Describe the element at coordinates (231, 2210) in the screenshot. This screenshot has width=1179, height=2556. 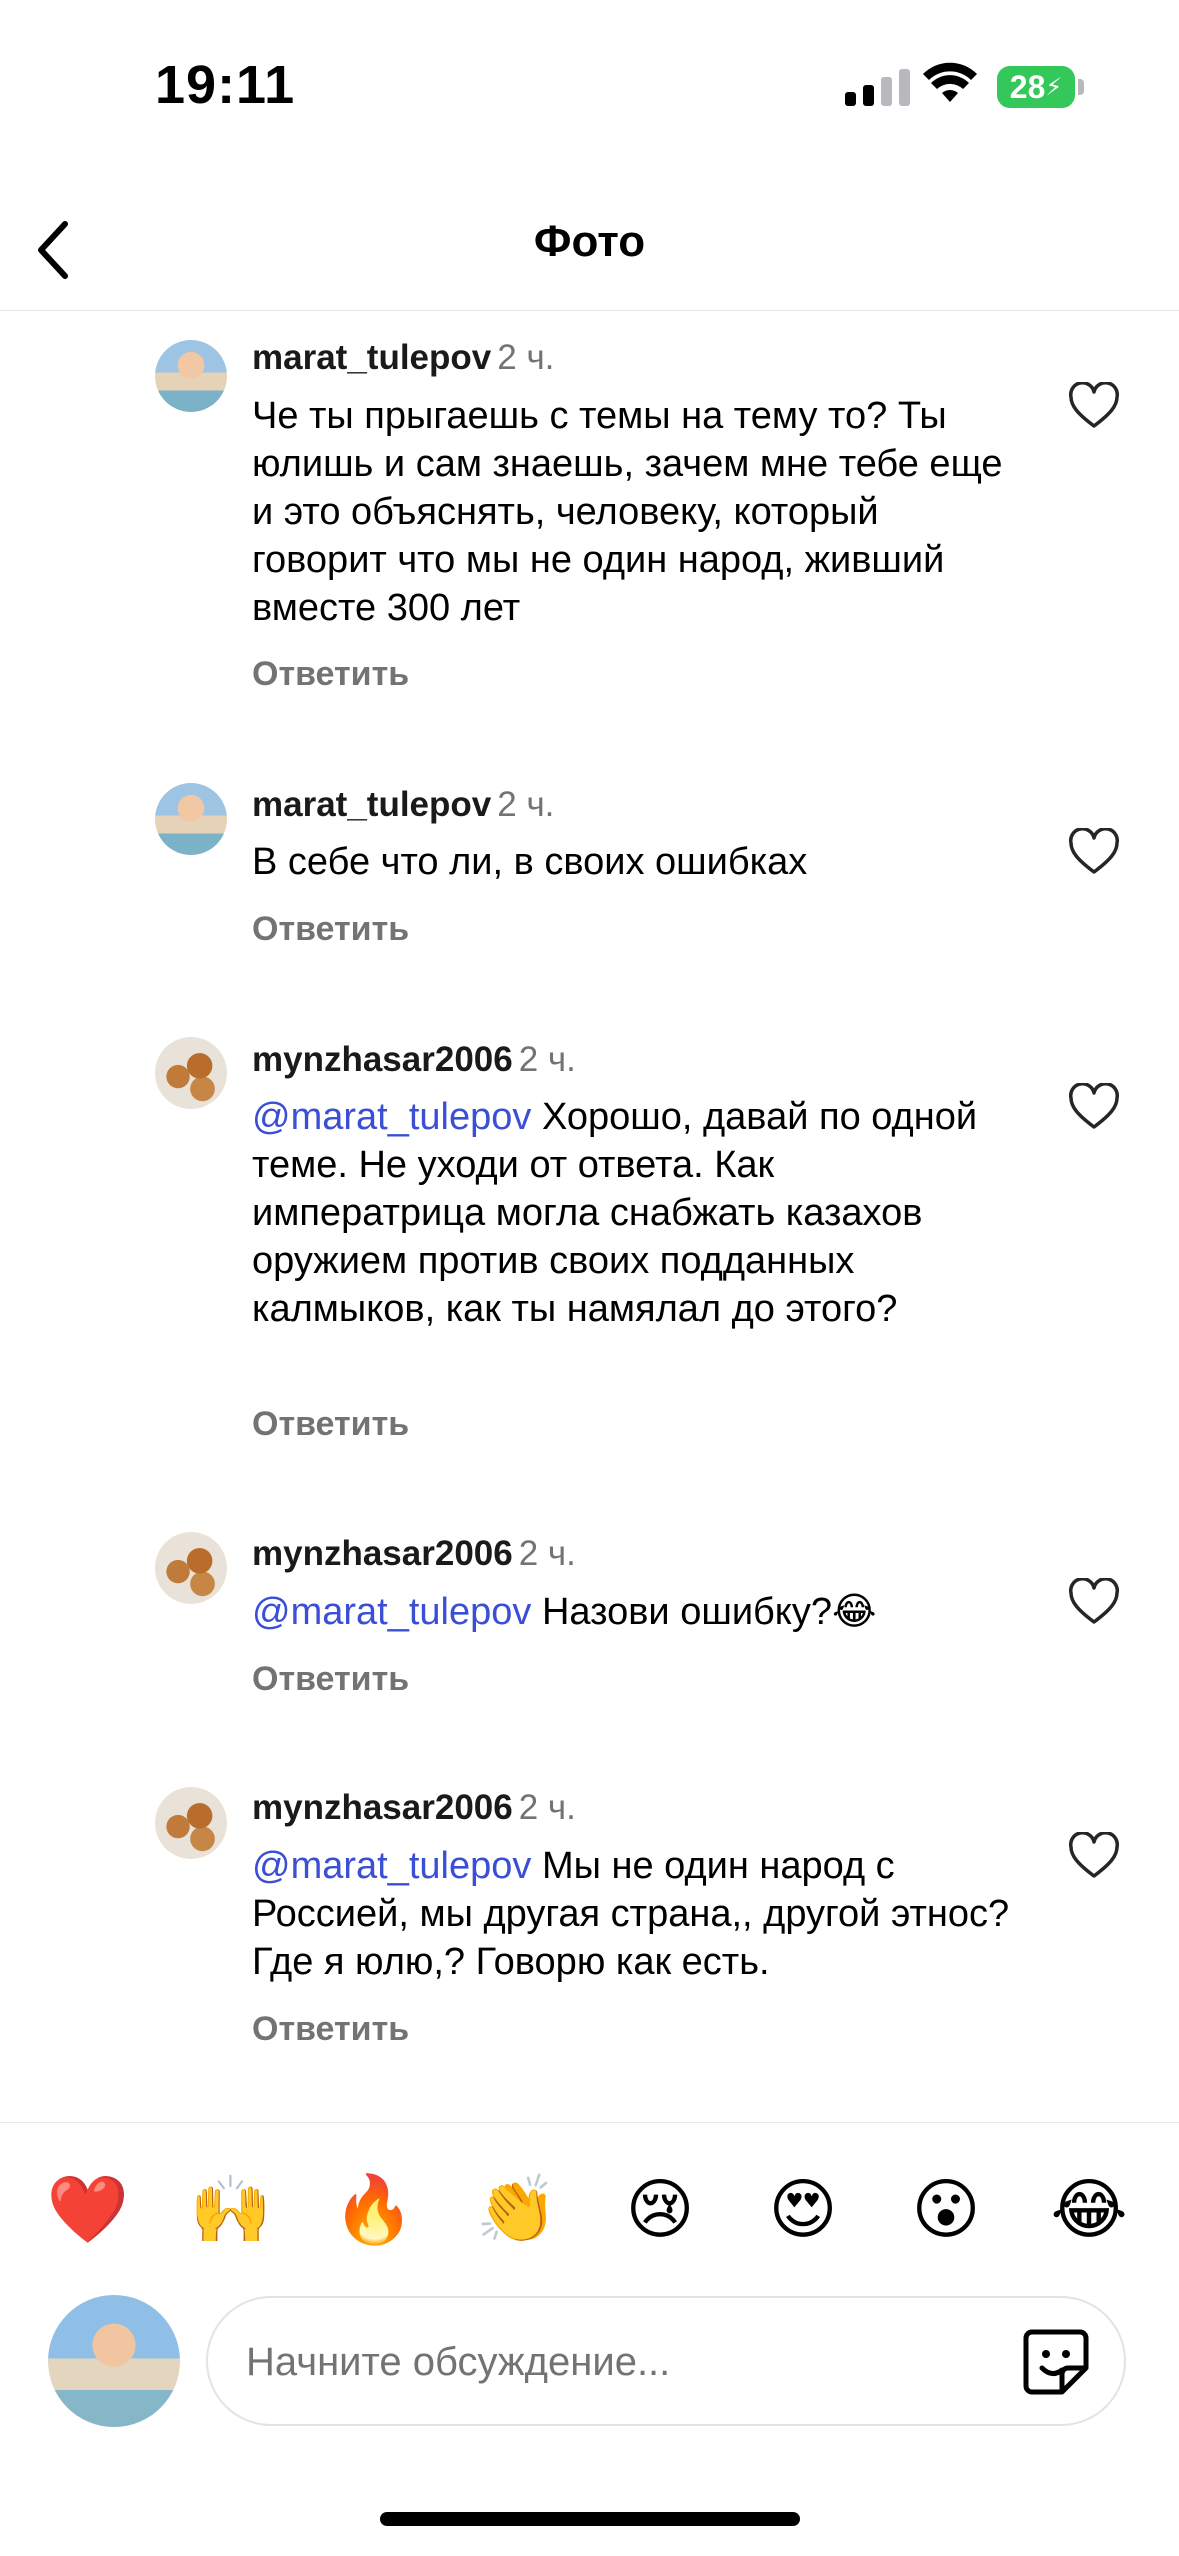
I see `reaction-raised-hands: 🙌` at that location.